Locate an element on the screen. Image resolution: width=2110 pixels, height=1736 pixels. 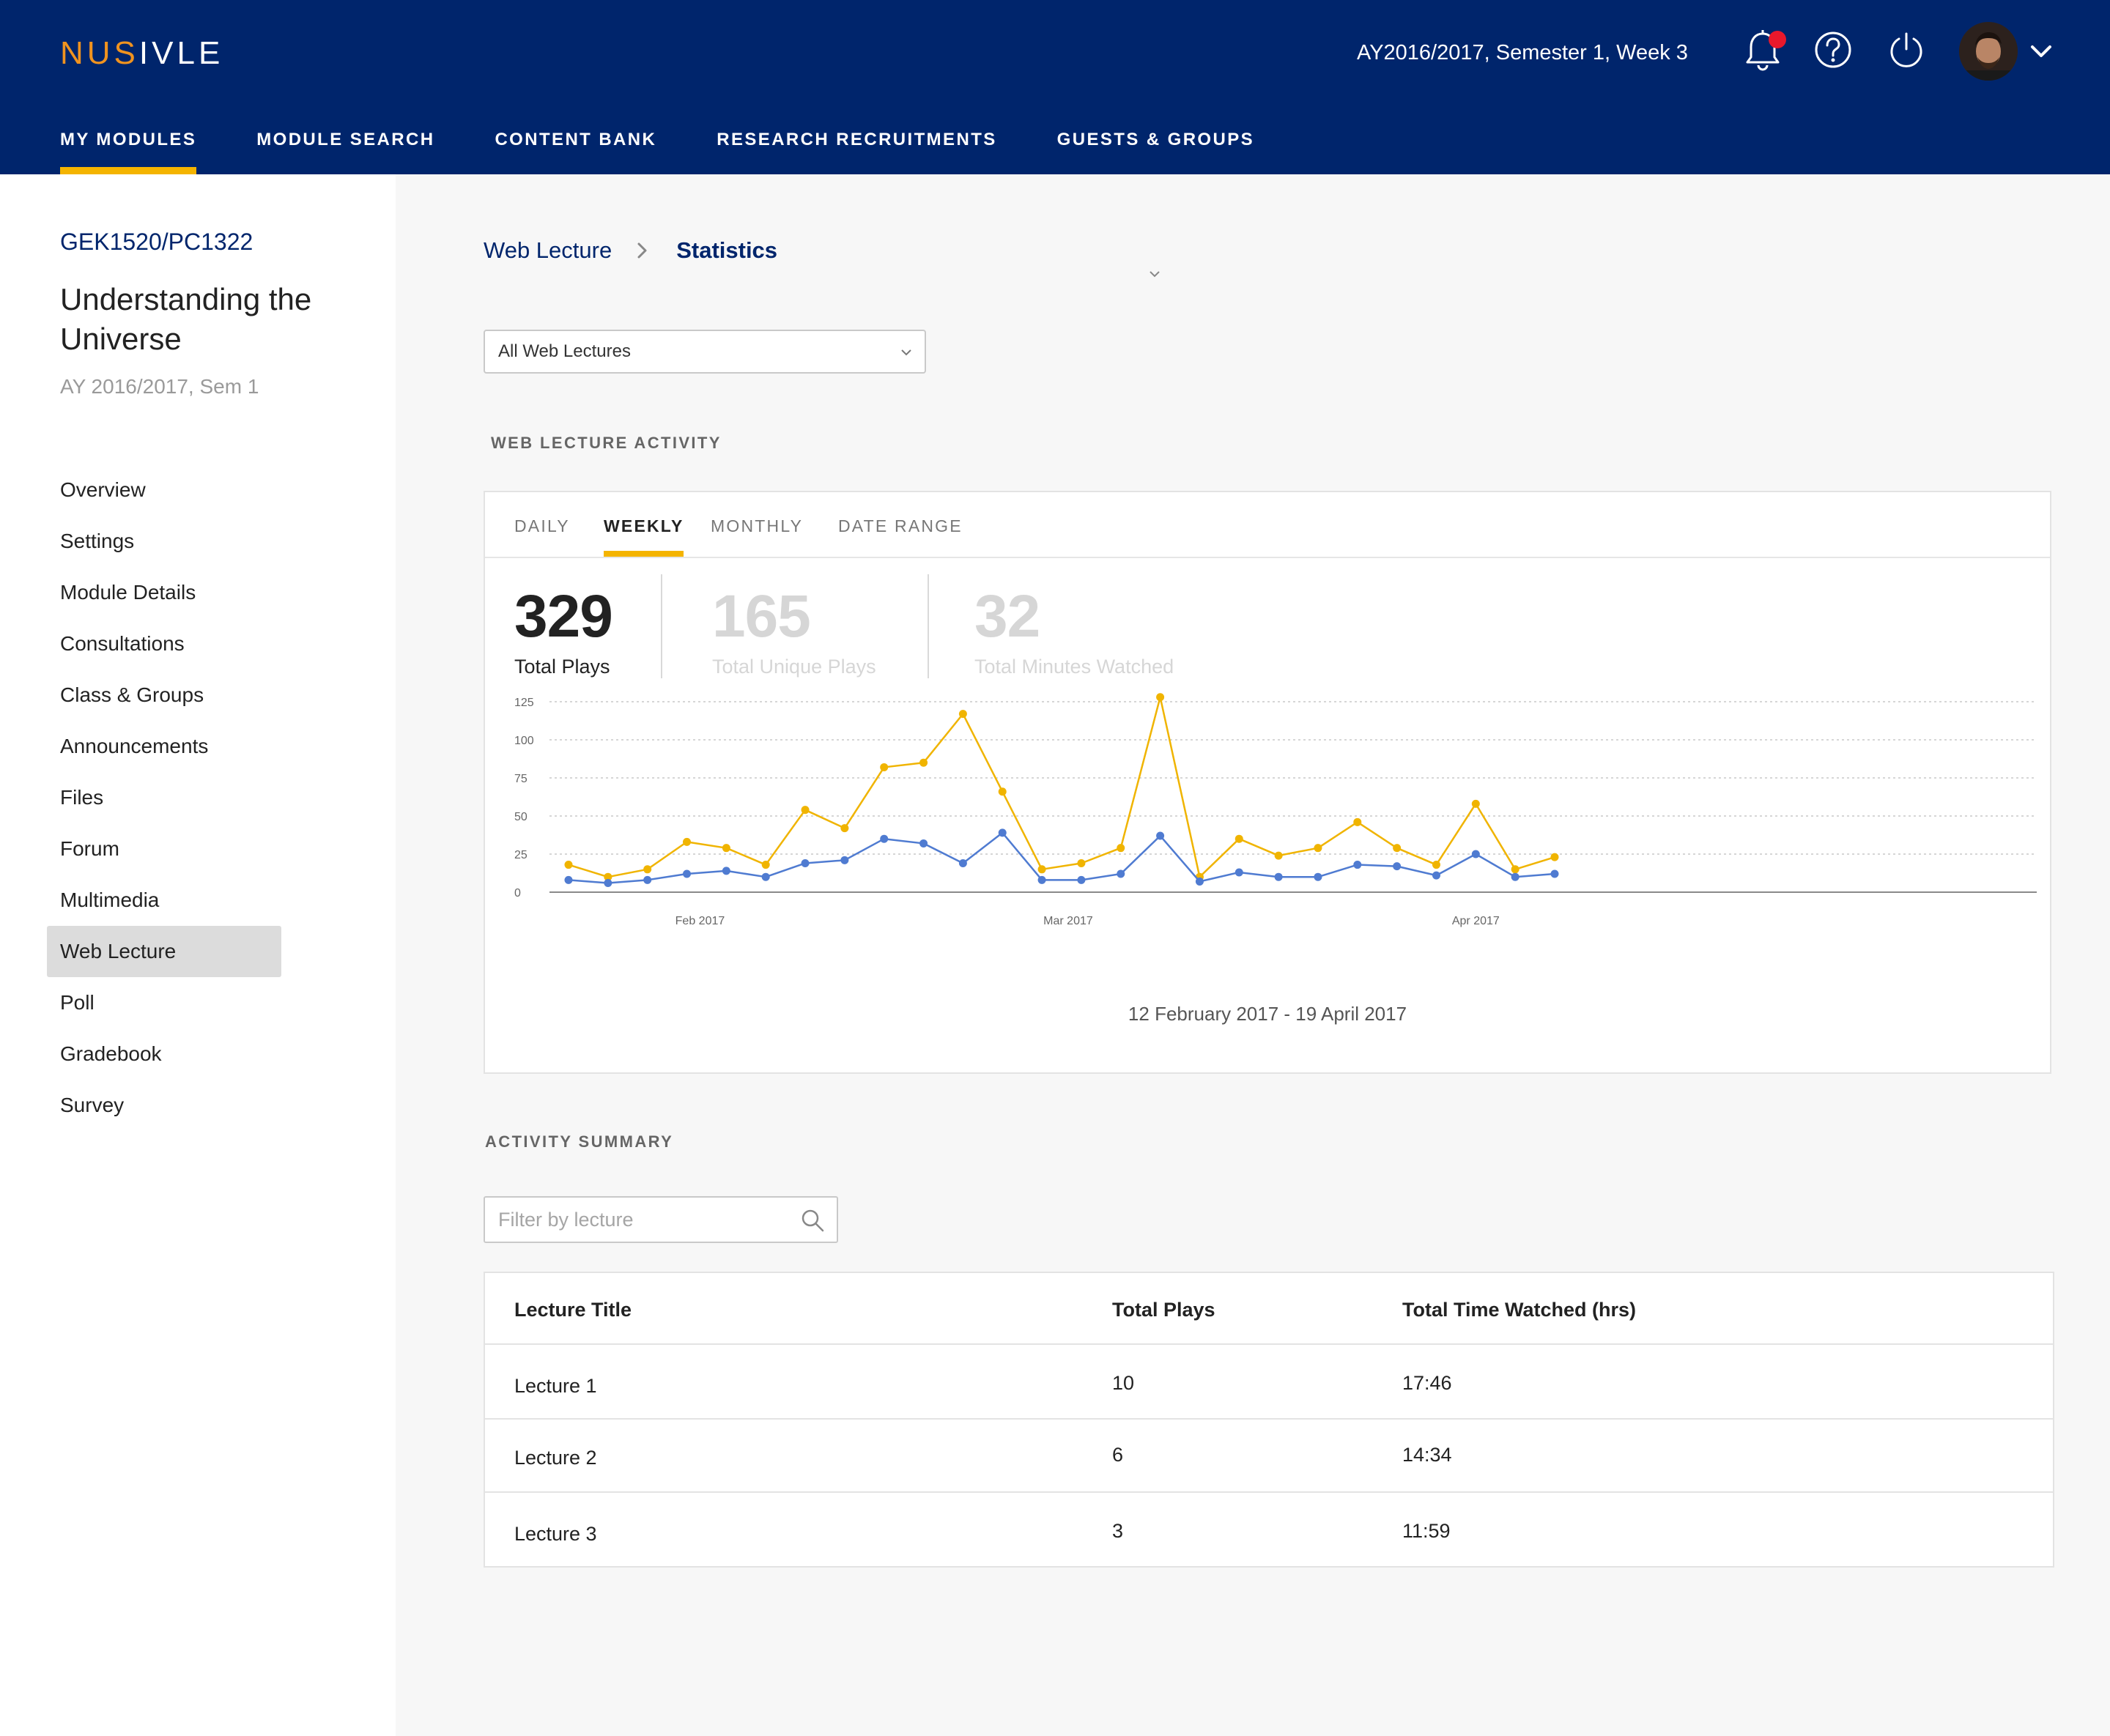
tab-monthly: MONTHLY is located at coordinates (757, 535).